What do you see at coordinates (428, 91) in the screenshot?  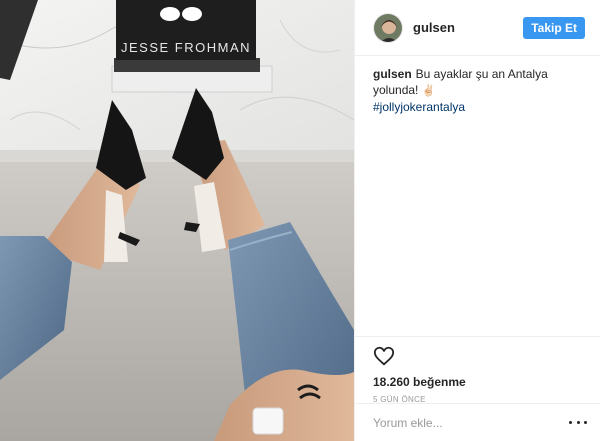 I see `victory-hand-emoji: ✌🏻` at bounding box center [428, 91].